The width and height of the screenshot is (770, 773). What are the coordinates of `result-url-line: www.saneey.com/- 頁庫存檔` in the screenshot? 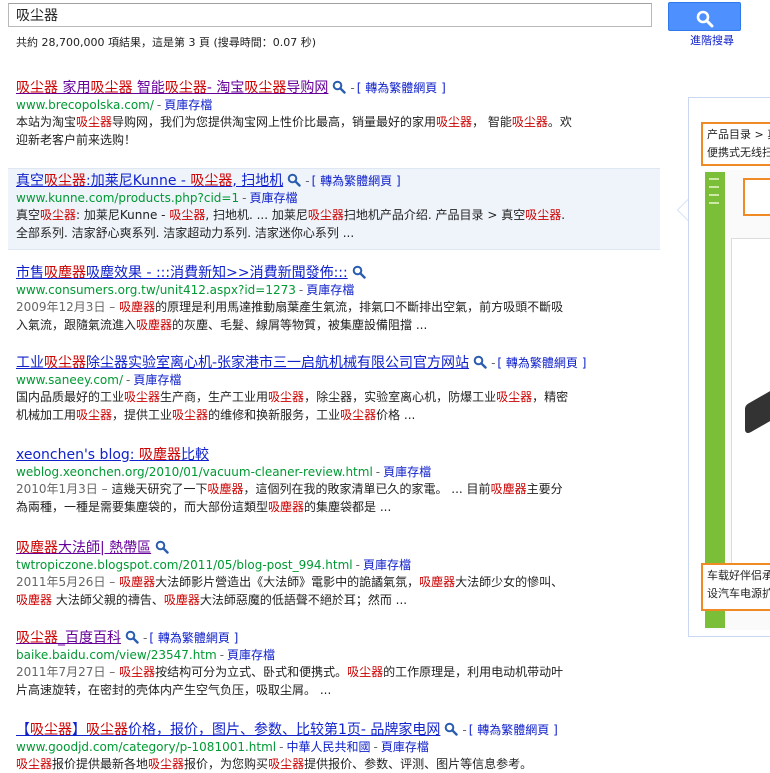 It's located at (99, 380).